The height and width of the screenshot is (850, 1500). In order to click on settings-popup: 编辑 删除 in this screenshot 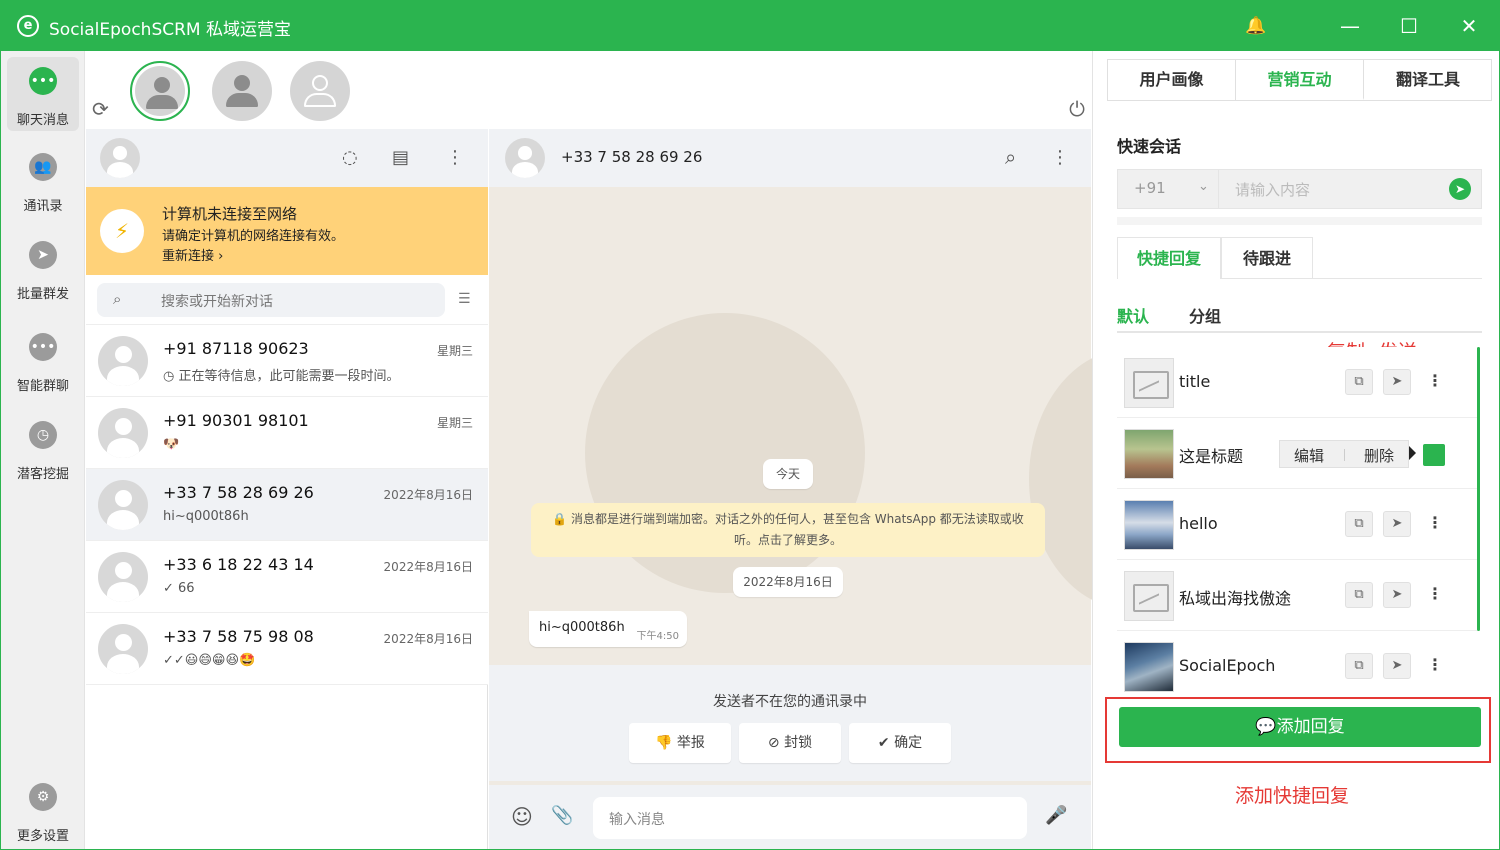, I will do `click(1344, 454)`.